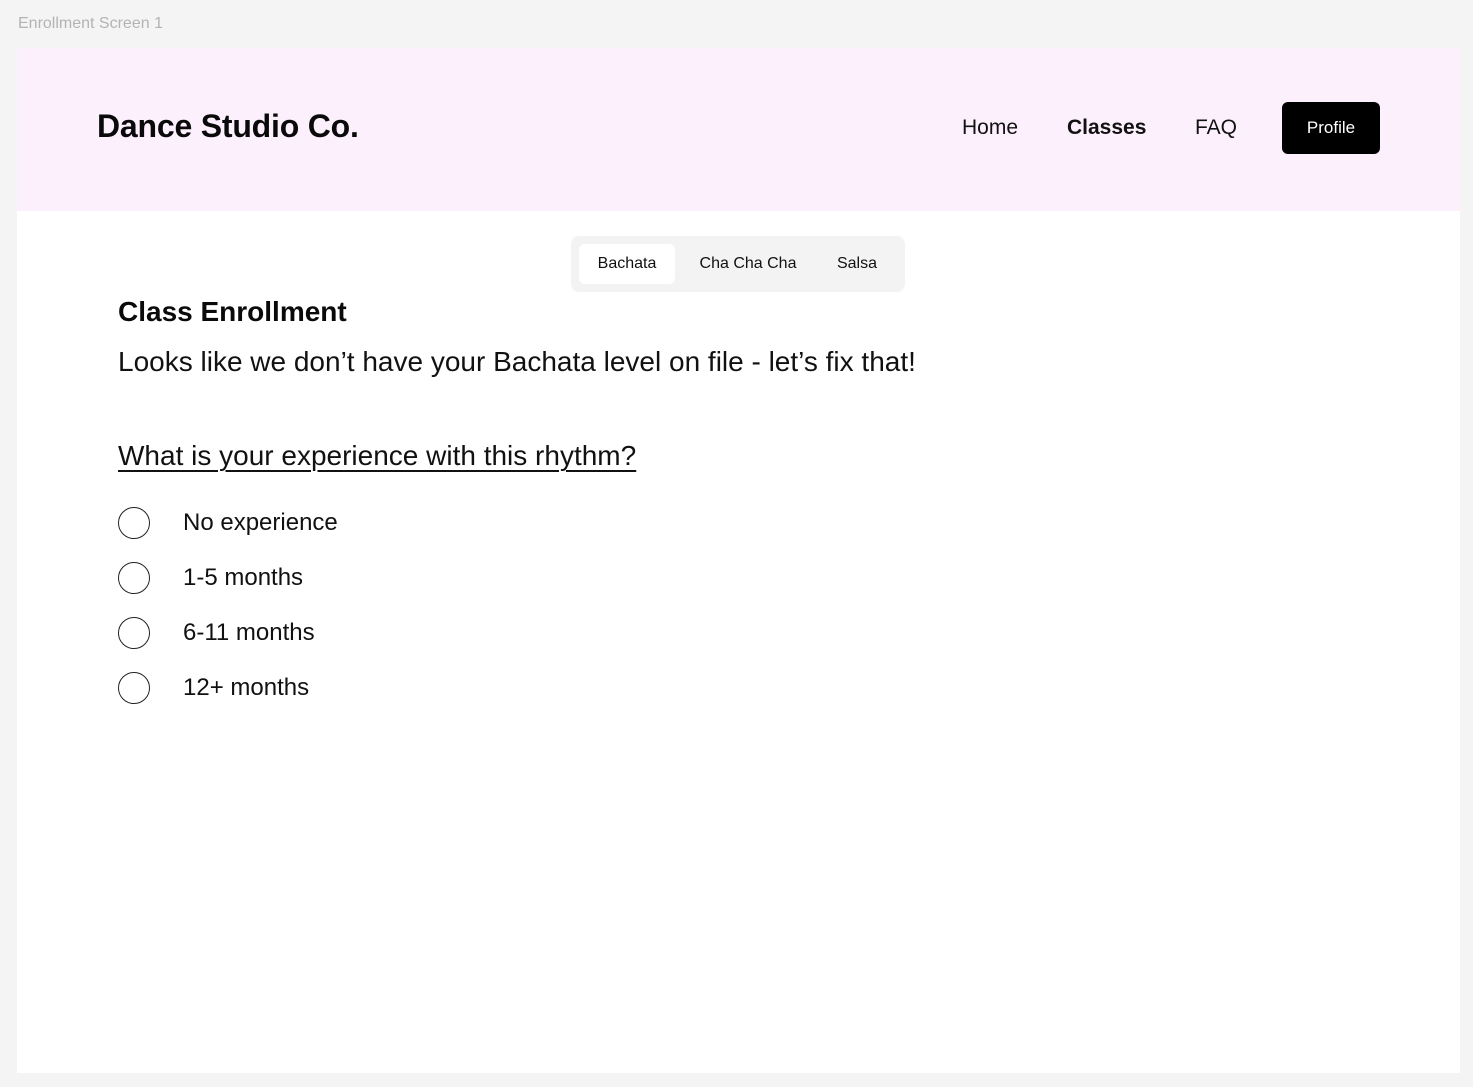 This screenshot has width=1473, height=1087. Describe the element at coordinates (228, 126) in the screenshot. I see `brand-logo-text: Dance Studio Co.` at that location.